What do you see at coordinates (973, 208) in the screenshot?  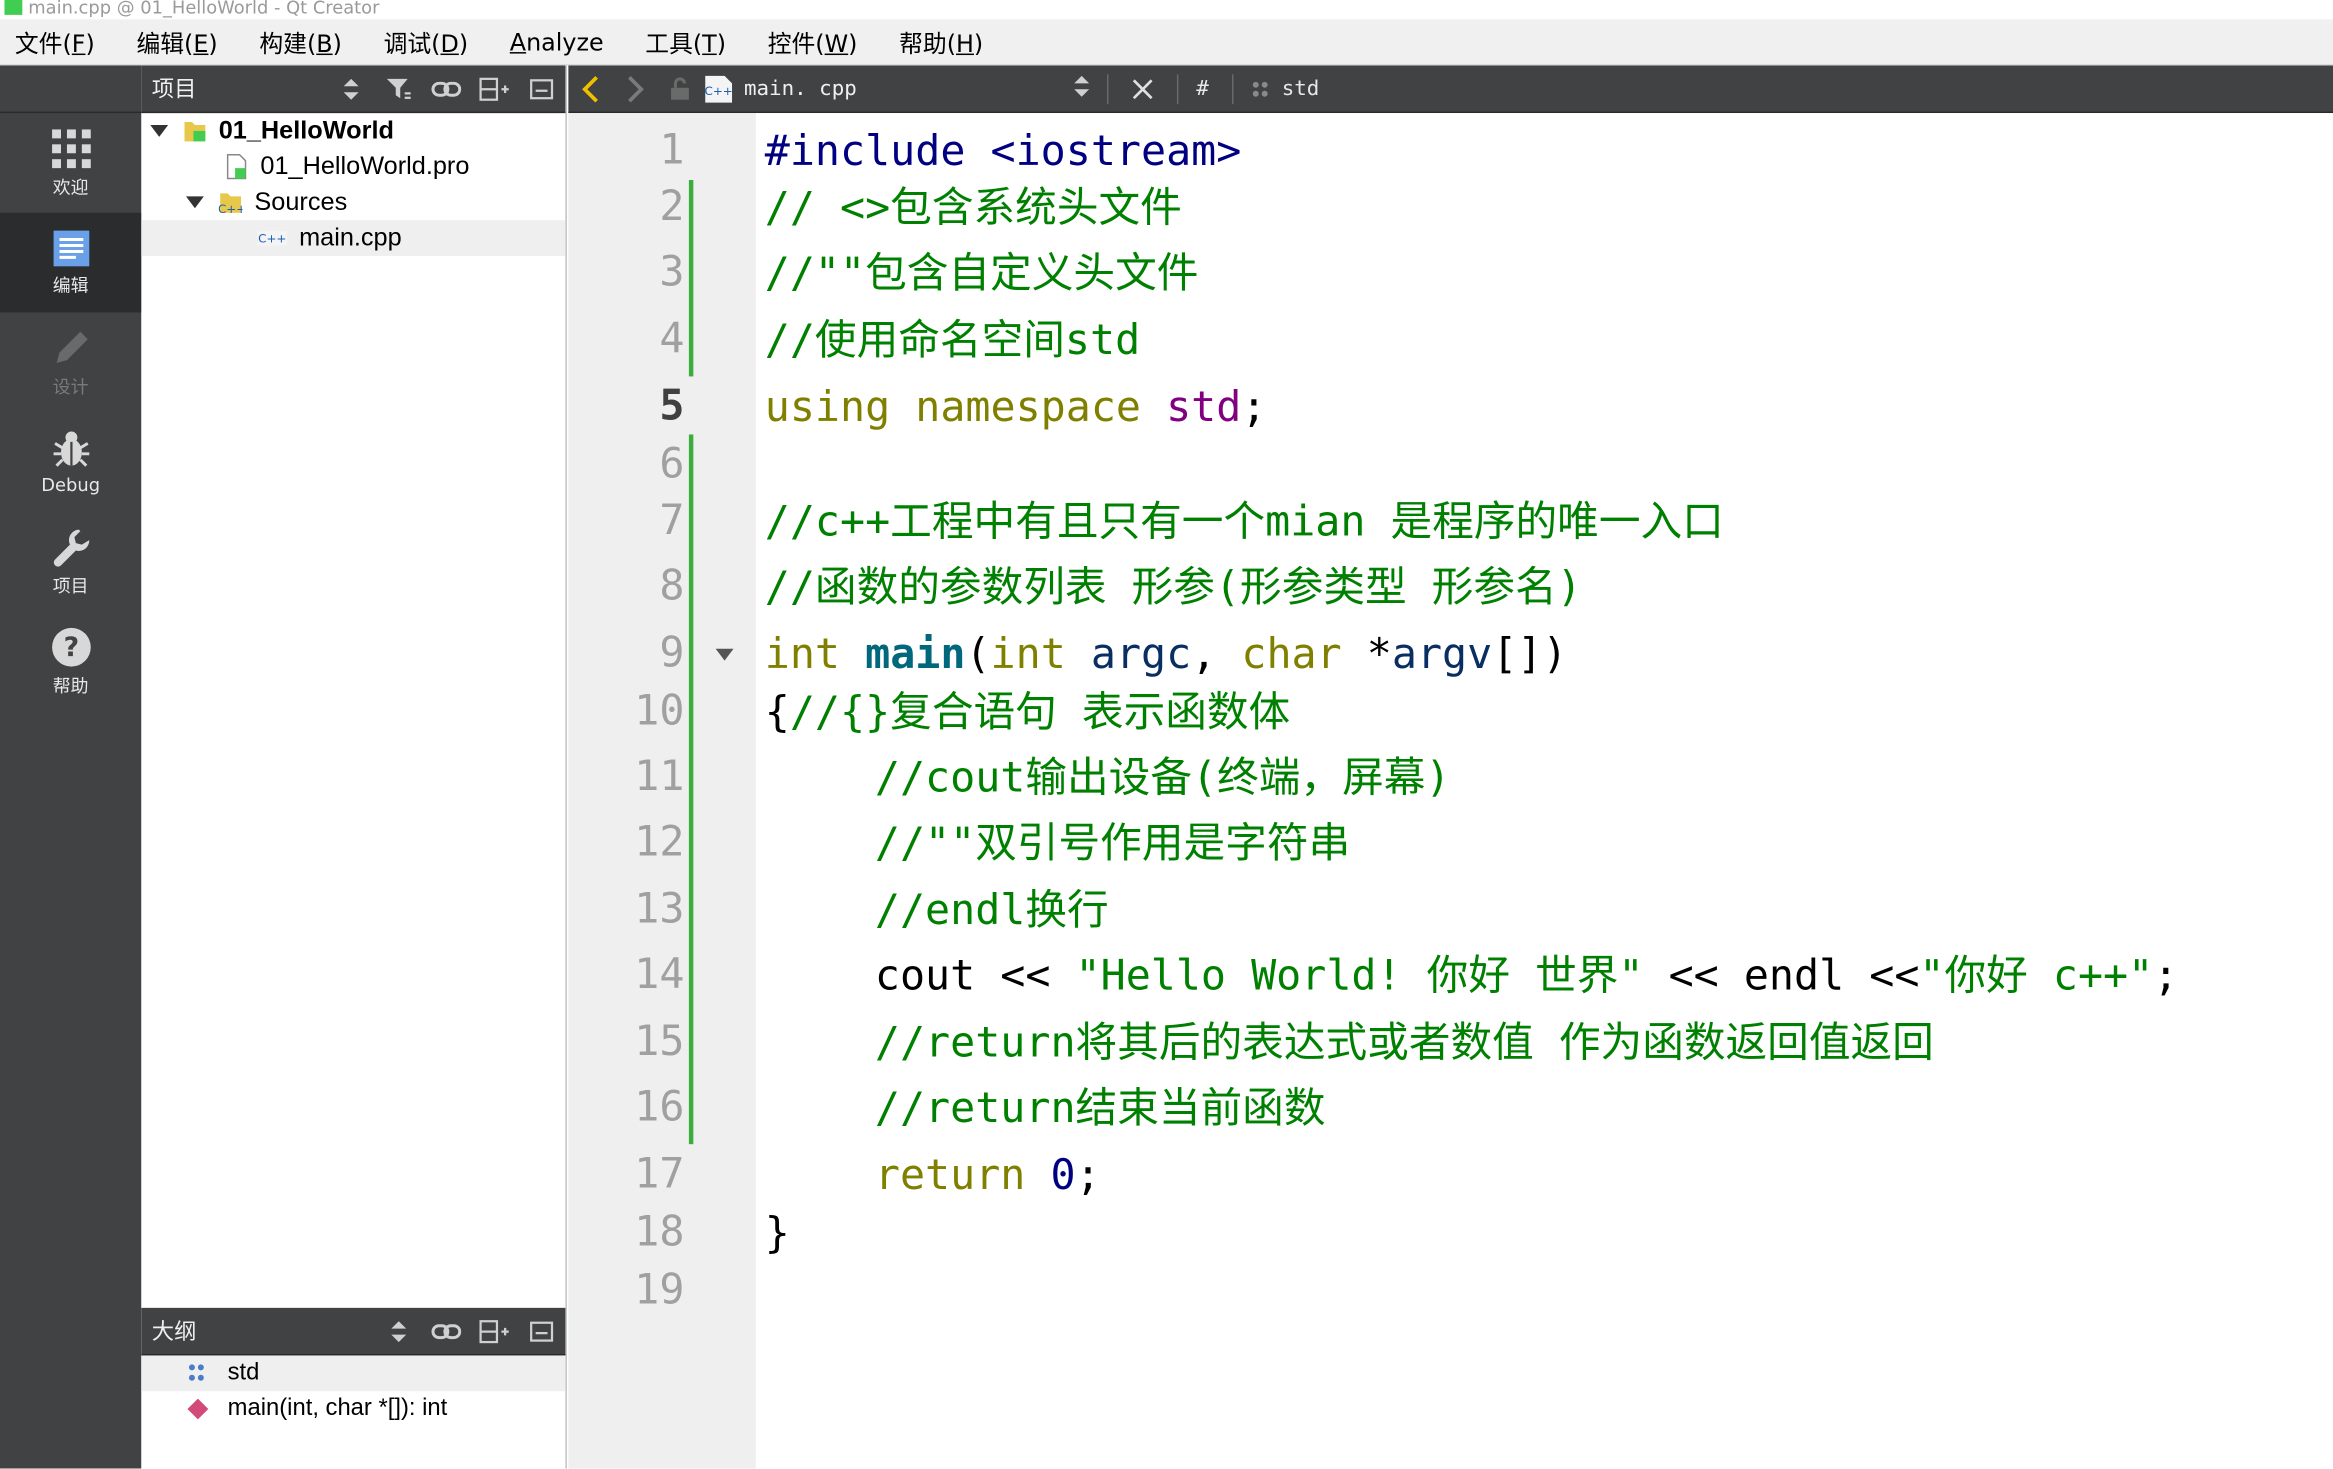 I see `code-line: // <>包含系统头文件` at bounding box center [973, 208].